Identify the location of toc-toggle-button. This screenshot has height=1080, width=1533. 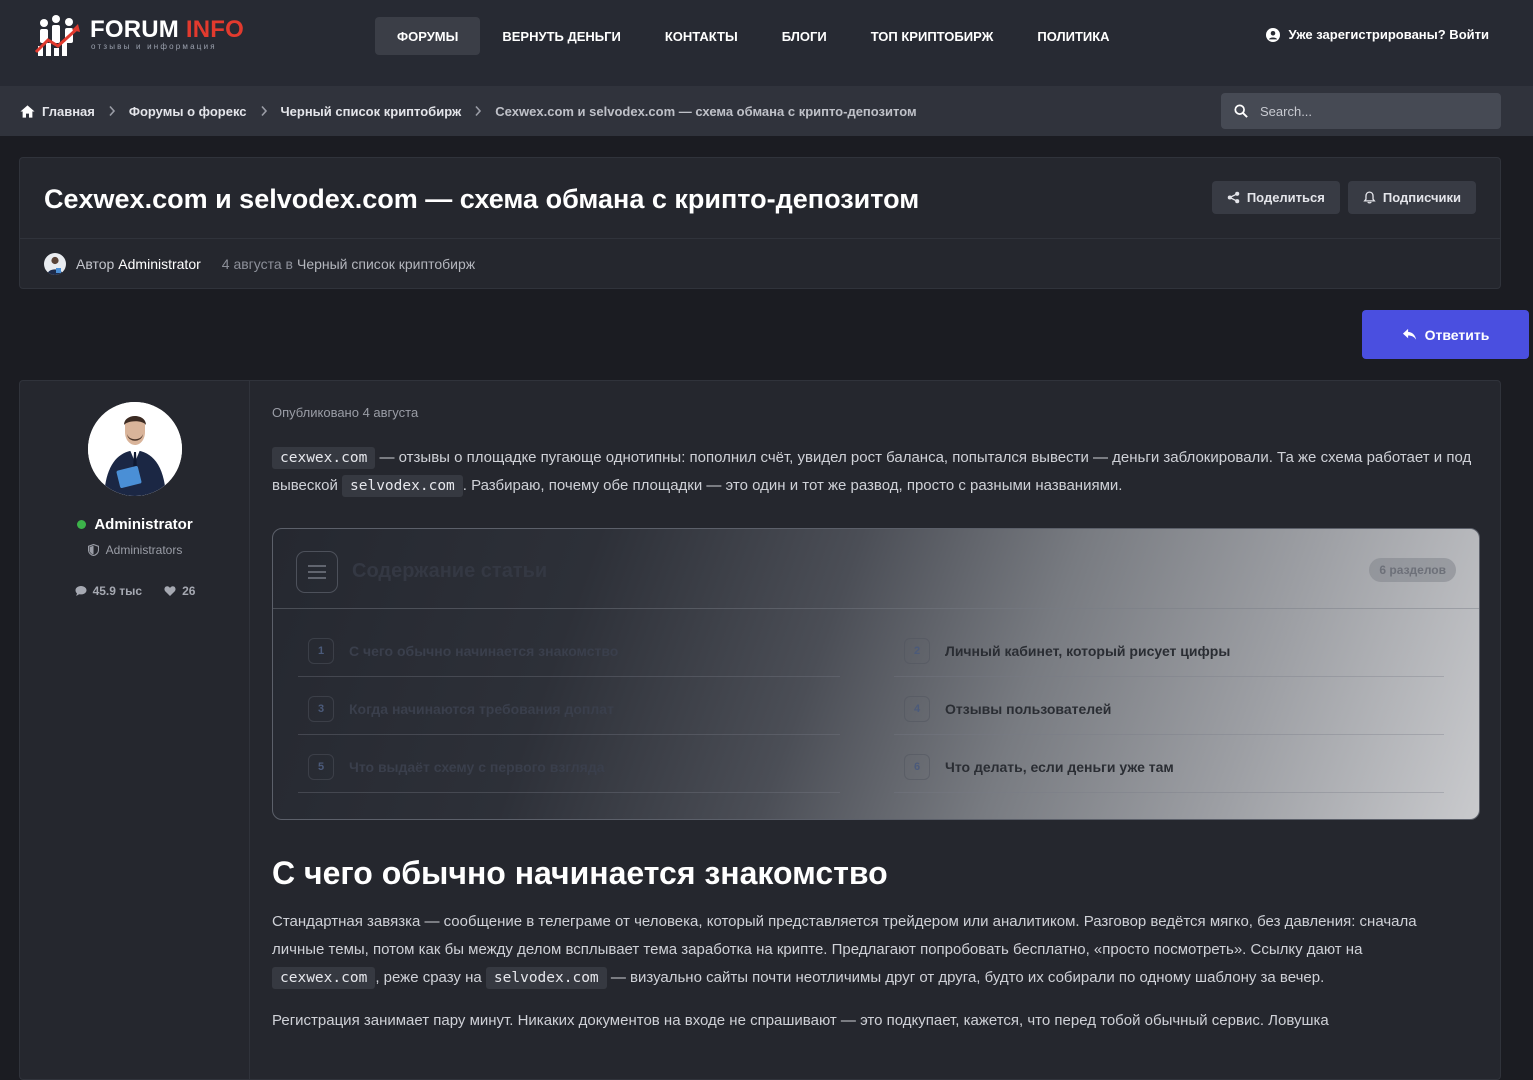
(317, 572).